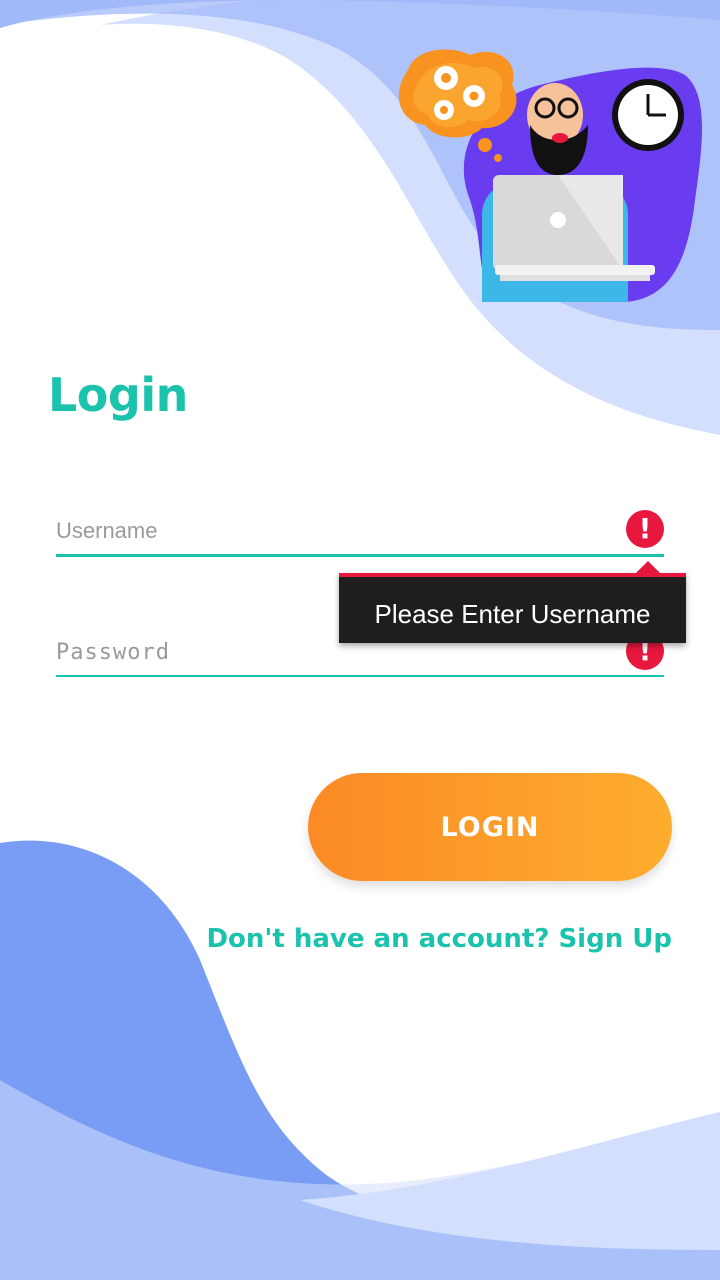 The image size is (720, 1280). Describe the element at coordinates (648, 567) in the screenshot. I see `tooltip-arrow` at that location.